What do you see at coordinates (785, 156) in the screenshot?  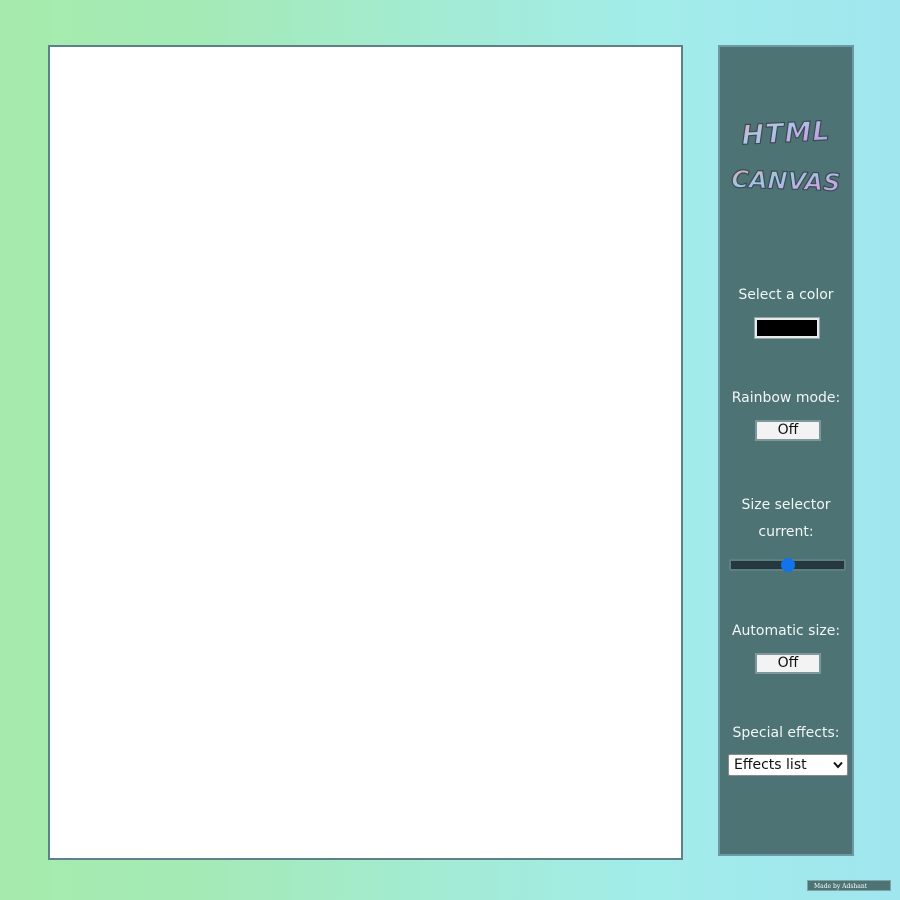 I see `html-canvas-logo: HTML CANVAS` at bounding box center [785, 156].